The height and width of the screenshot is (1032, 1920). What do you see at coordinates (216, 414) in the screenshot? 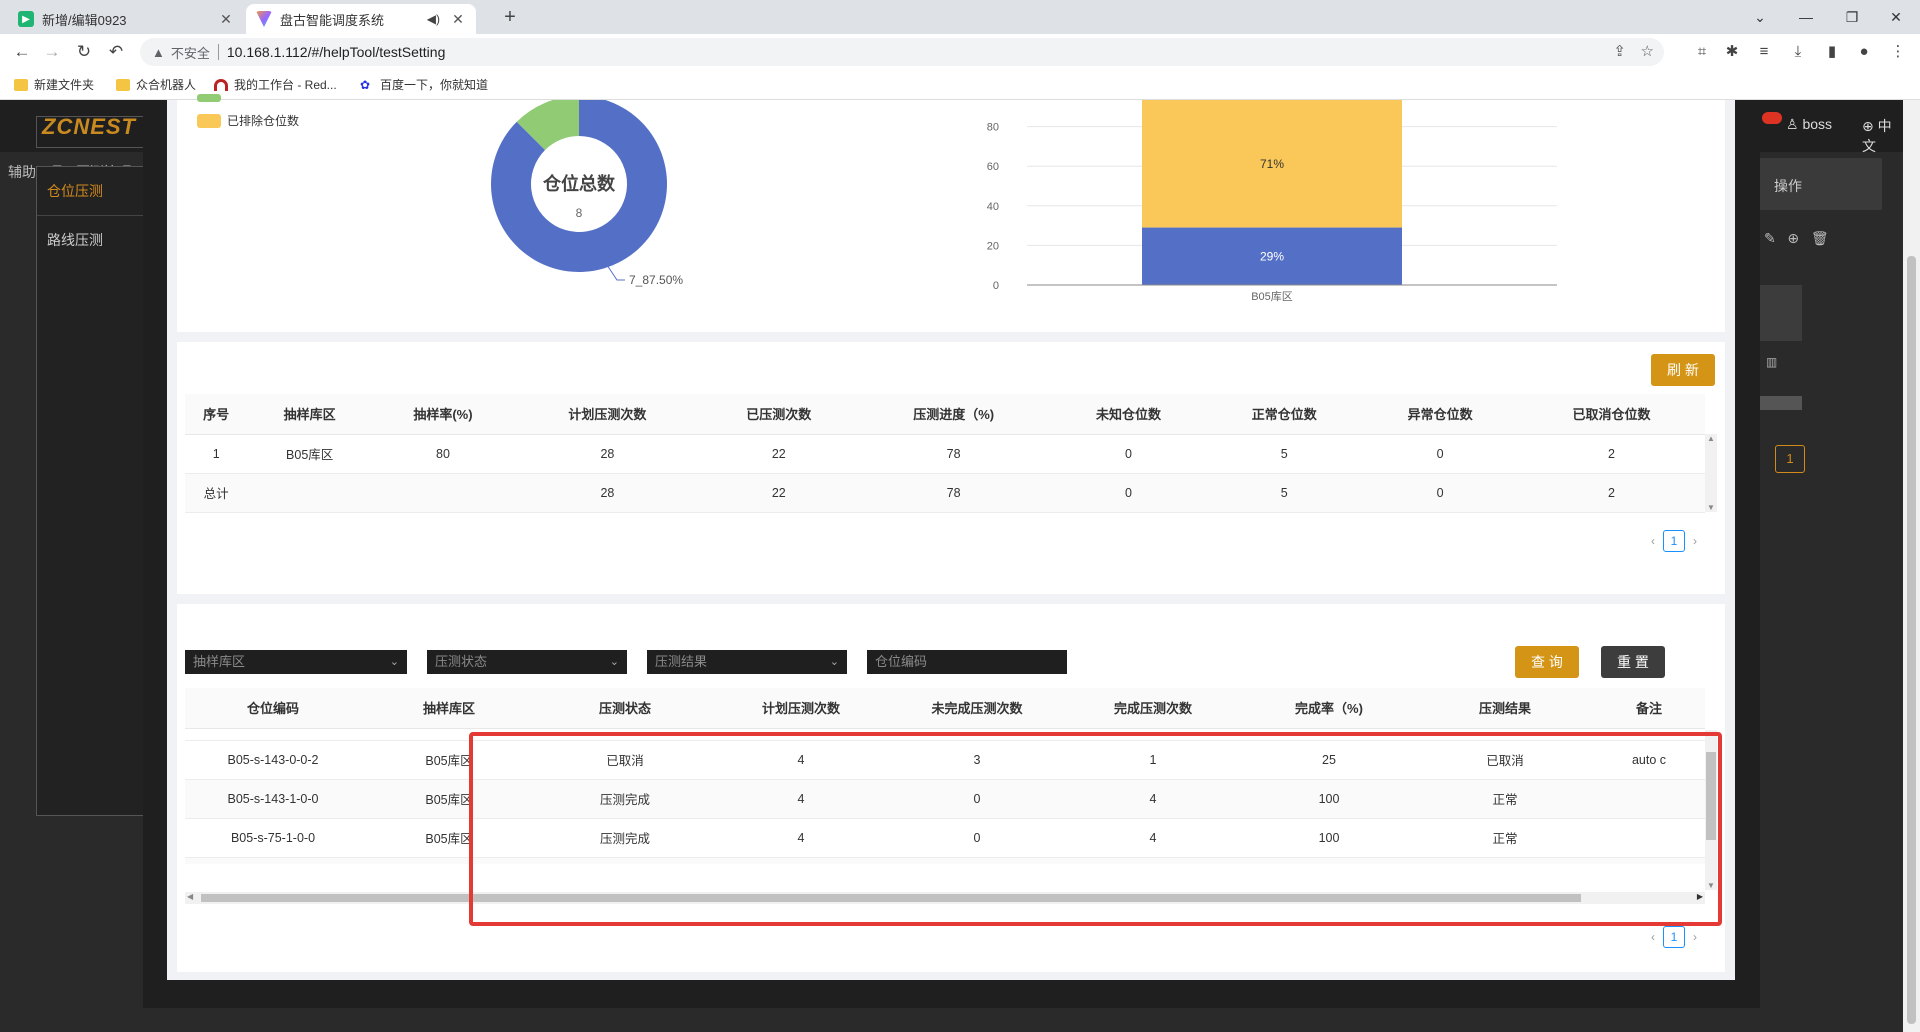
I see `column-header: 序号` at bounding box center [216, 414].